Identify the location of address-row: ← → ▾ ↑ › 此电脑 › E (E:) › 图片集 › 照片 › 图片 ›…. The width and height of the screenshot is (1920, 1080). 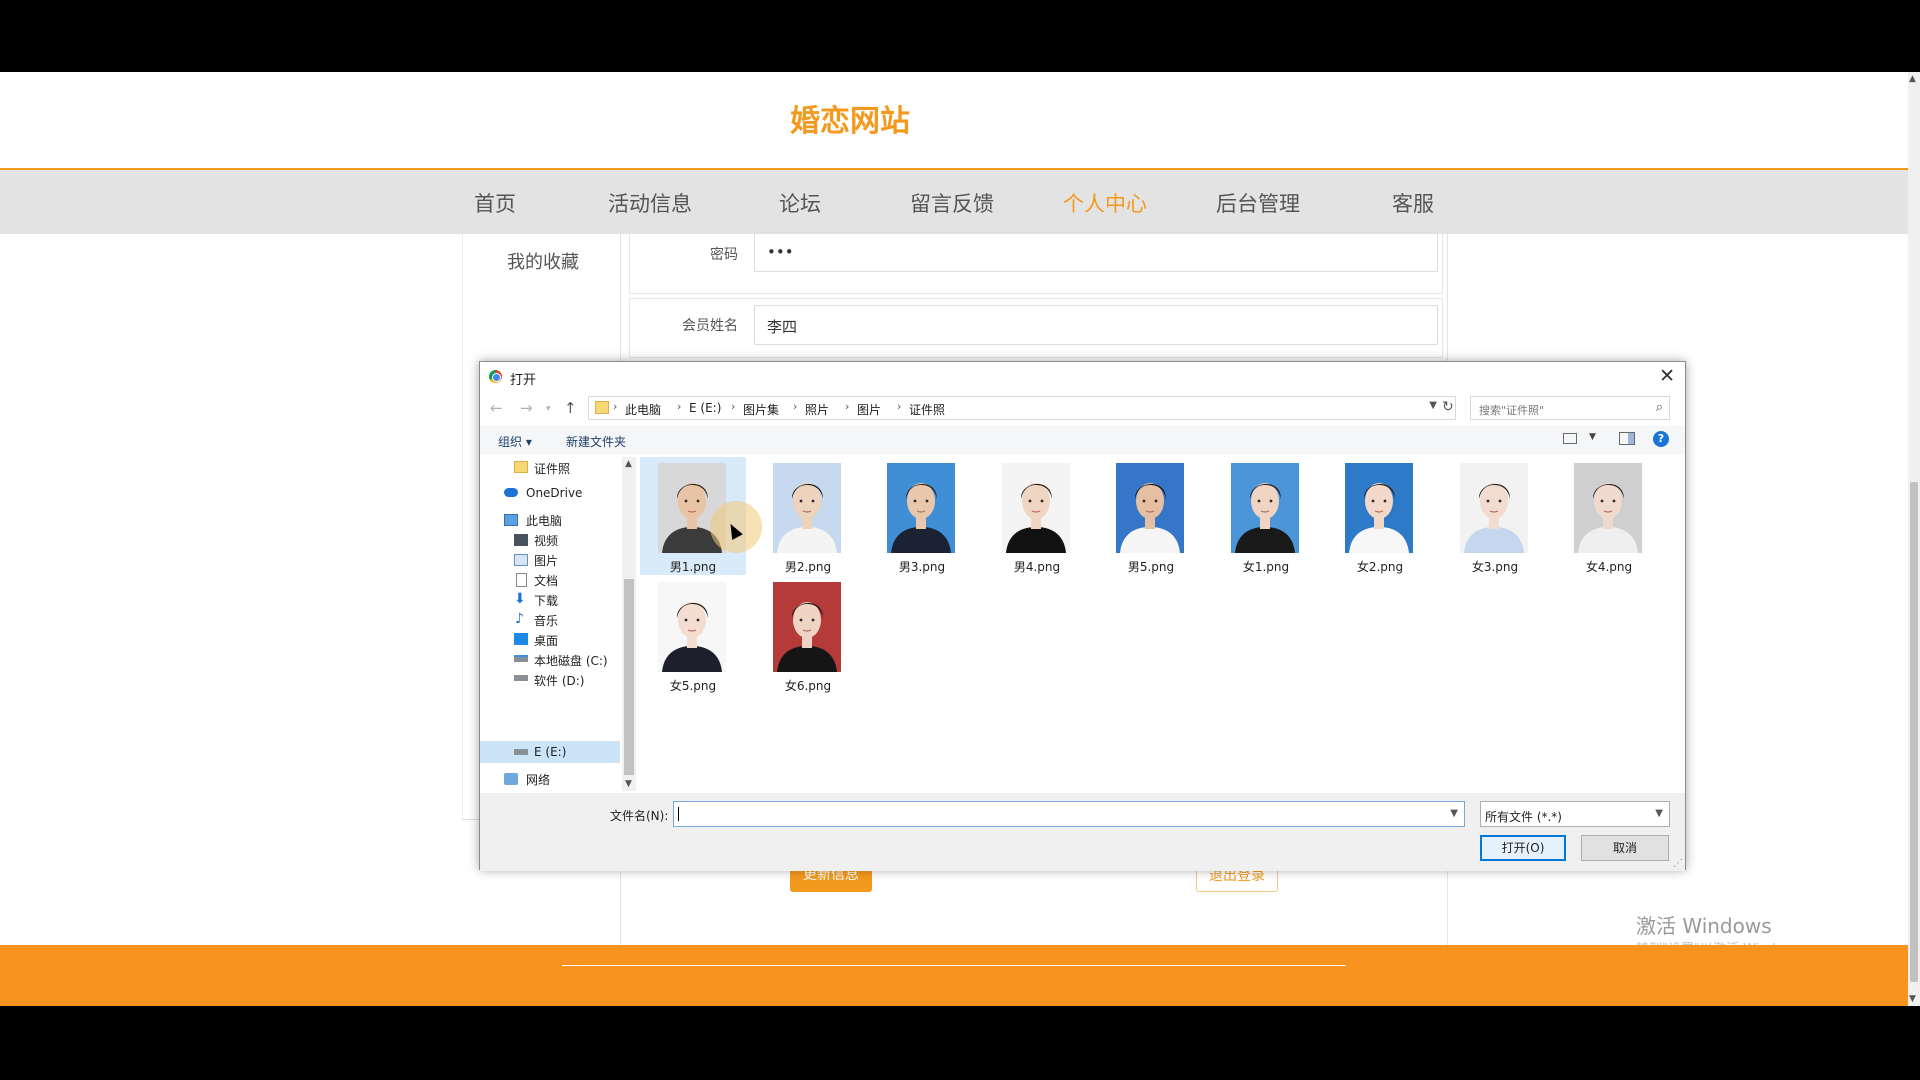
(1082, 410).